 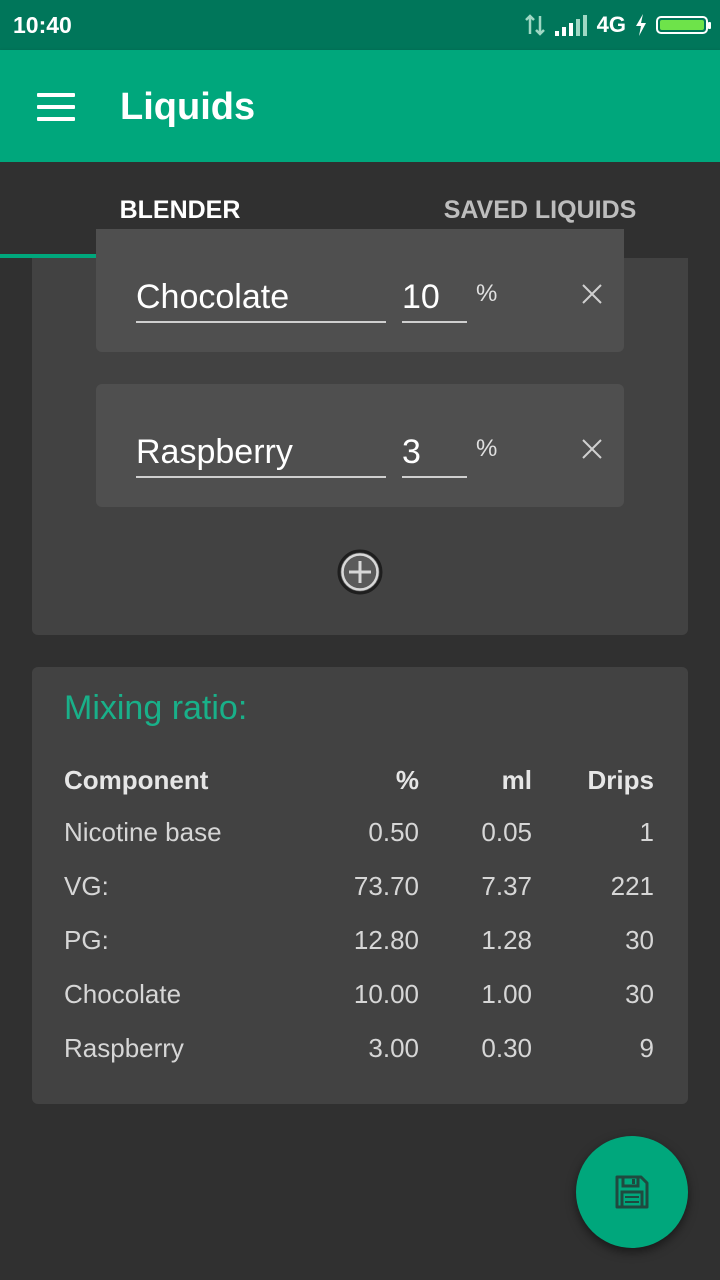 What do you see at coordinates (506, 831) in the screenshot?
I see `cell-ml: 0.05` at bounding box center [506, 831].